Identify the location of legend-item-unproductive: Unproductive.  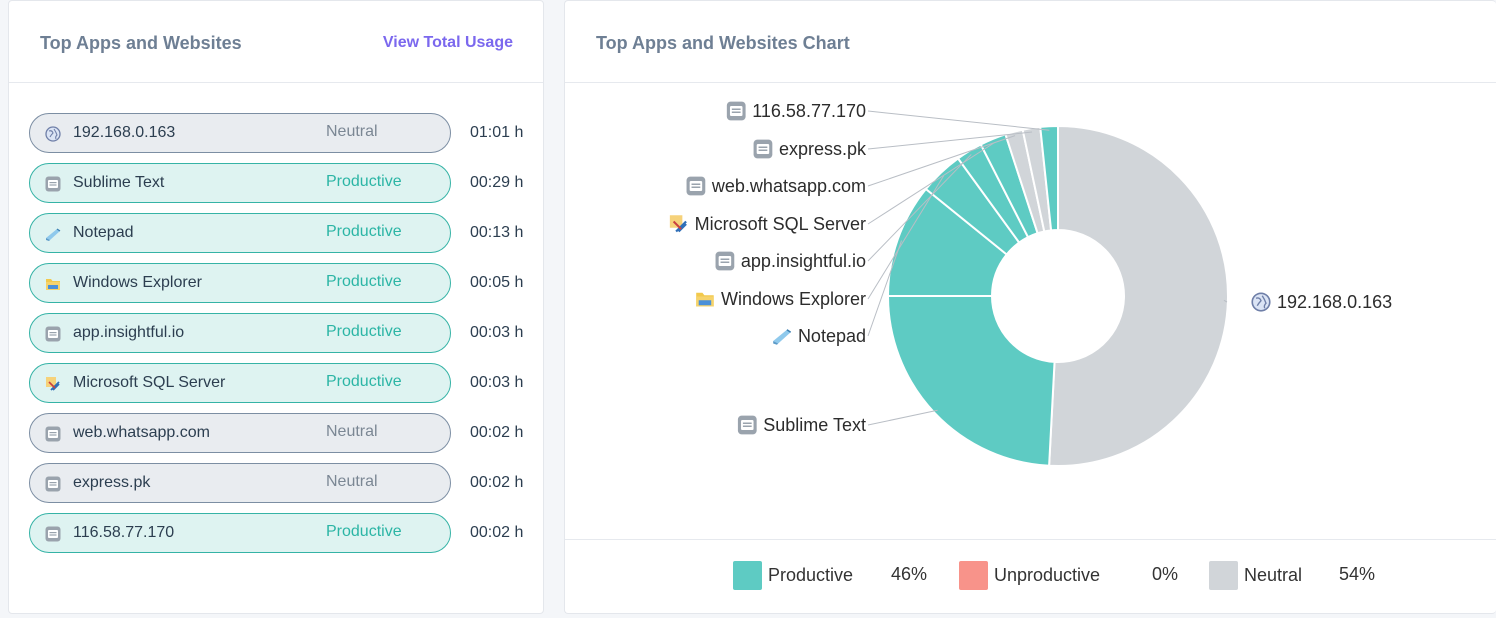
(1029, 575).